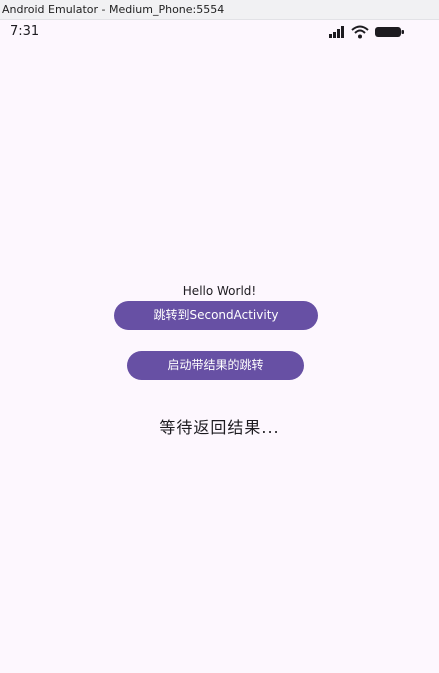 The height and width of the screenshot is (673, 439). Describe the element at coordinates (215, 365) in the screenshot. I see `start-for-result-button: 启动带结果的跳转` at that location.